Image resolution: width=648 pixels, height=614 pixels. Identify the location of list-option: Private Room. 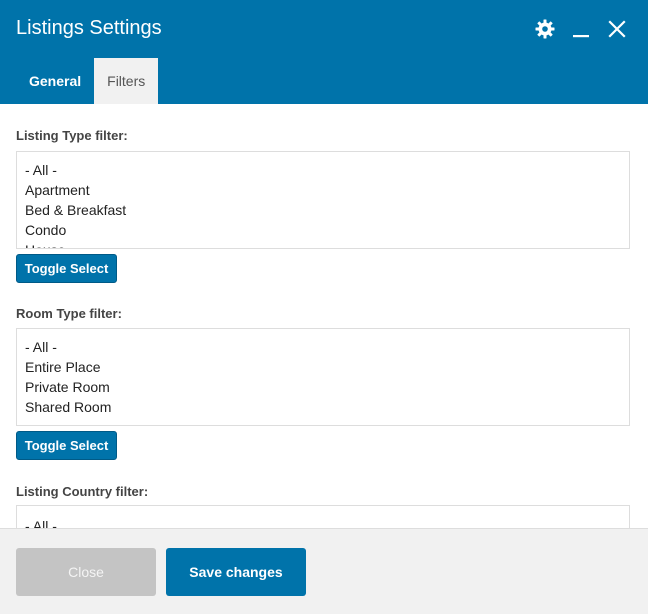
(323, 387).